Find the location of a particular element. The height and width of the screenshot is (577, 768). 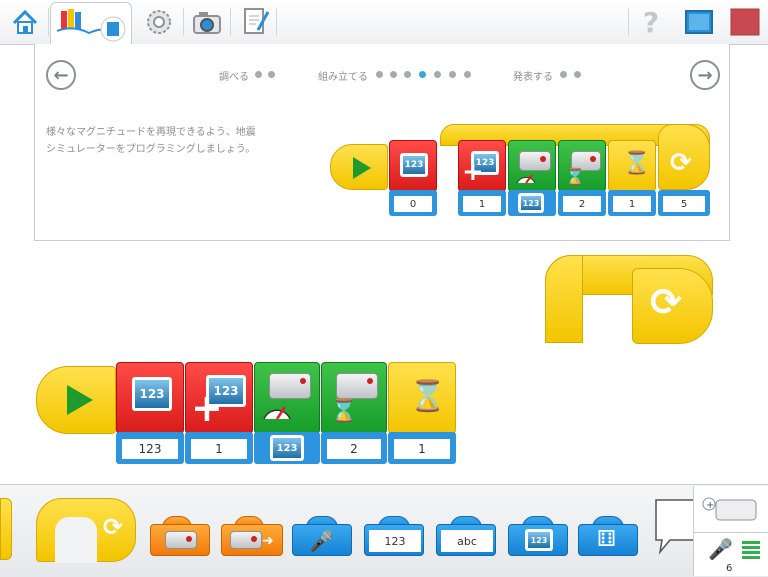

notebook-icon is located at coordinates (257, 21).